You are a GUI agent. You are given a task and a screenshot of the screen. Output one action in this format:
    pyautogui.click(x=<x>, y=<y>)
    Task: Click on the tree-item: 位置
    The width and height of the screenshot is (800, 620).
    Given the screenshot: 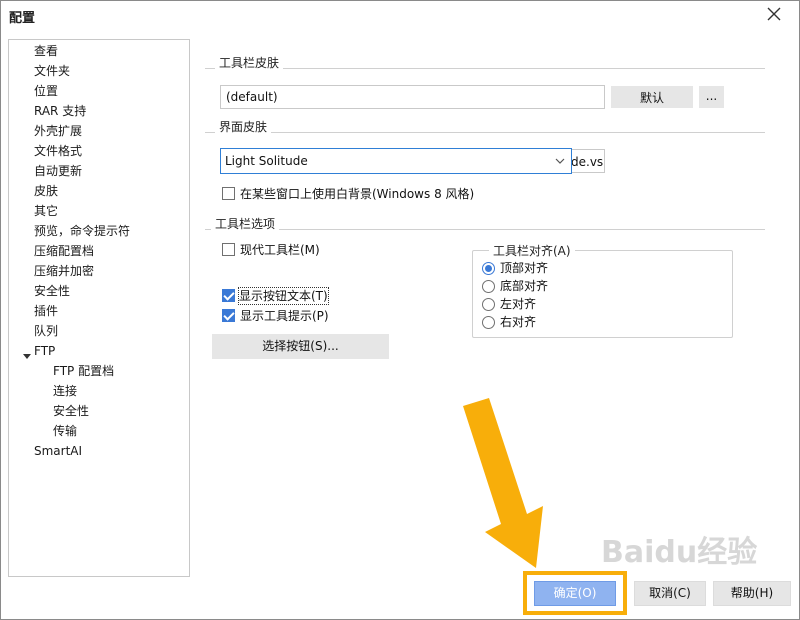 What is the action you would take?
    pyautogui.click(x=46, y=91)
    